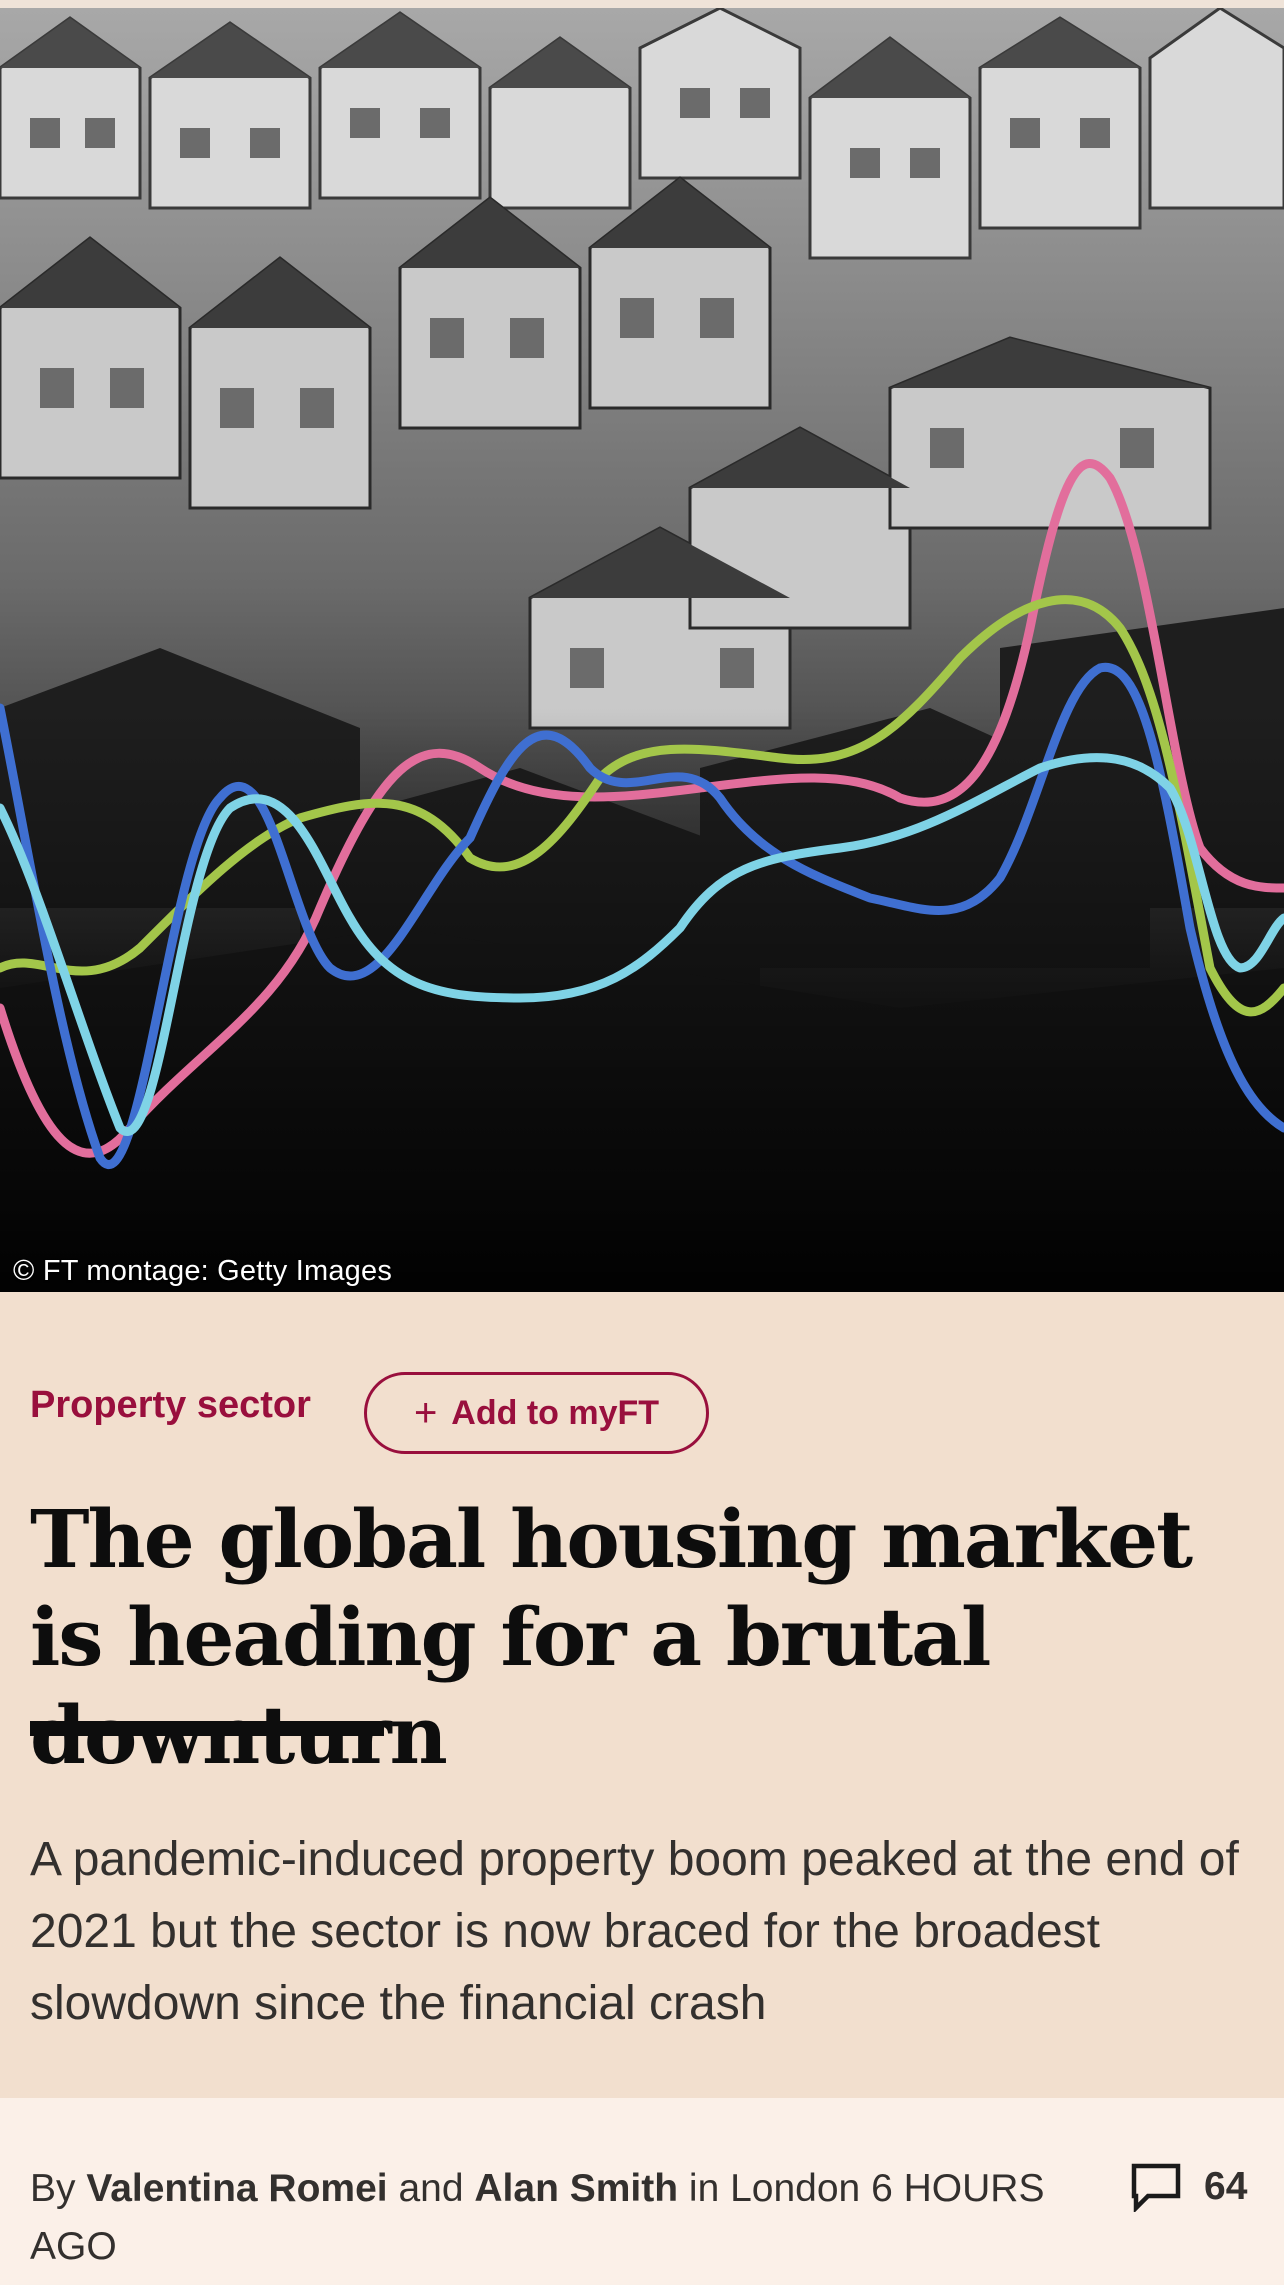 This screenshot has width=1284, height=2285. What do you see at coordinates (53, 2188) in the screenshot?
I see `byline-prefix: By` at bounding box center [53, 2188].